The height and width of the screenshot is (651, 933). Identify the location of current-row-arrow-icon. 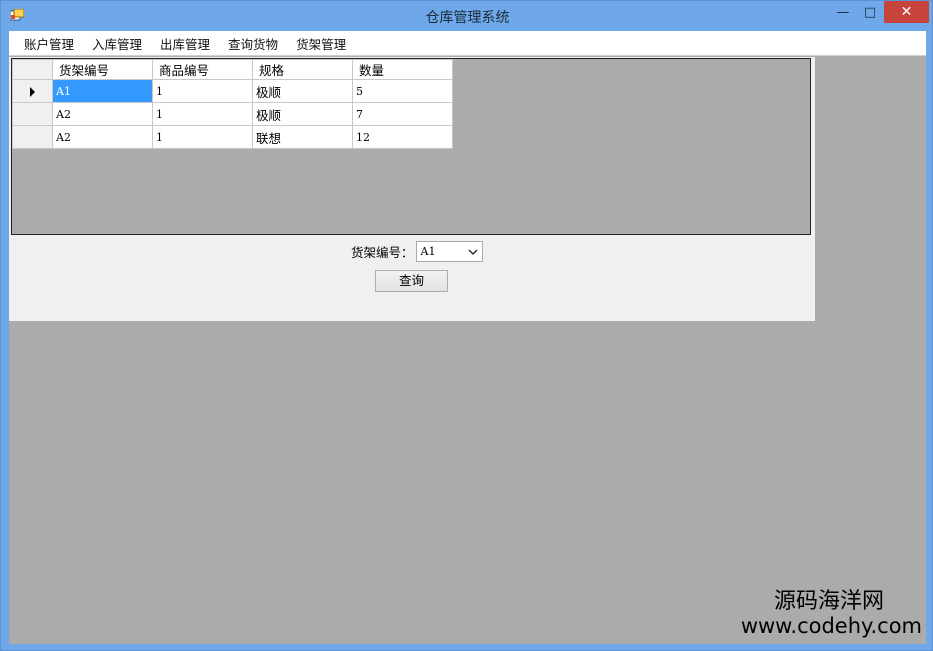
(32, 91).